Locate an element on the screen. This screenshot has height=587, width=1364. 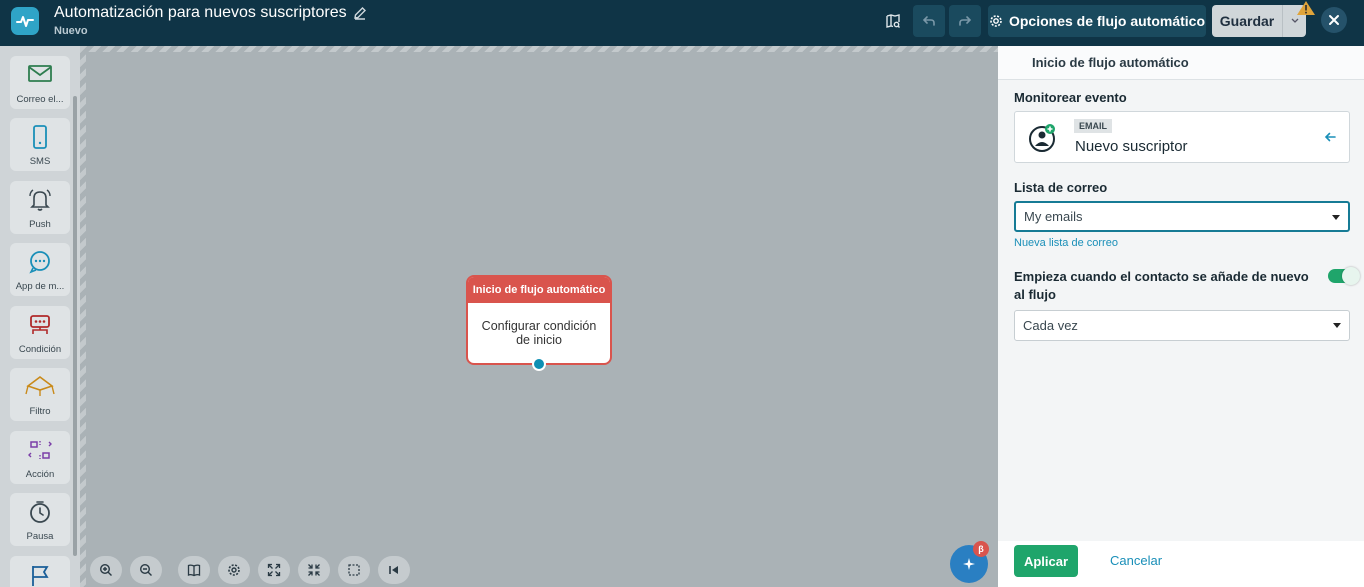
guide-button is located at coordinates (194, 570).